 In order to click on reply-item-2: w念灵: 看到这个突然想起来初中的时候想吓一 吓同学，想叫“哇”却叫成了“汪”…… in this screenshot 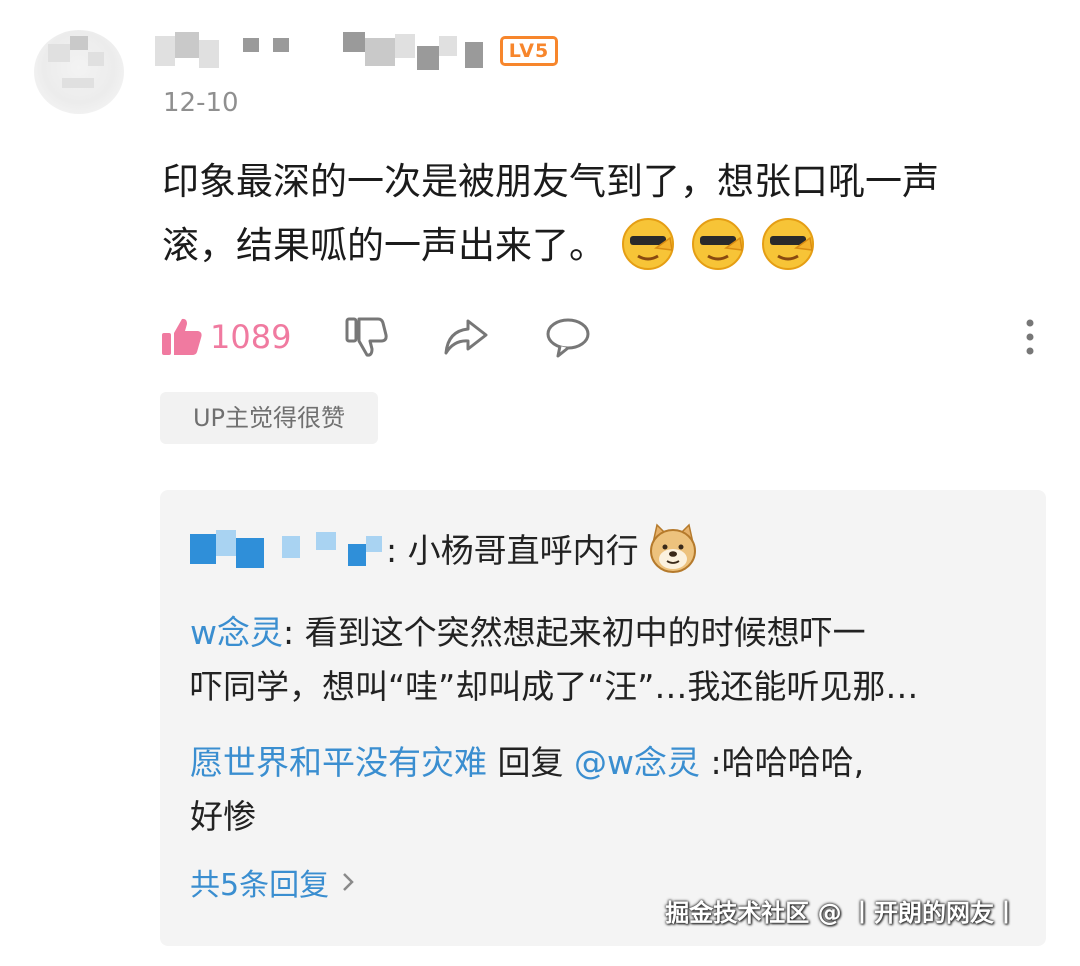, I will do `click(605, 660)`.